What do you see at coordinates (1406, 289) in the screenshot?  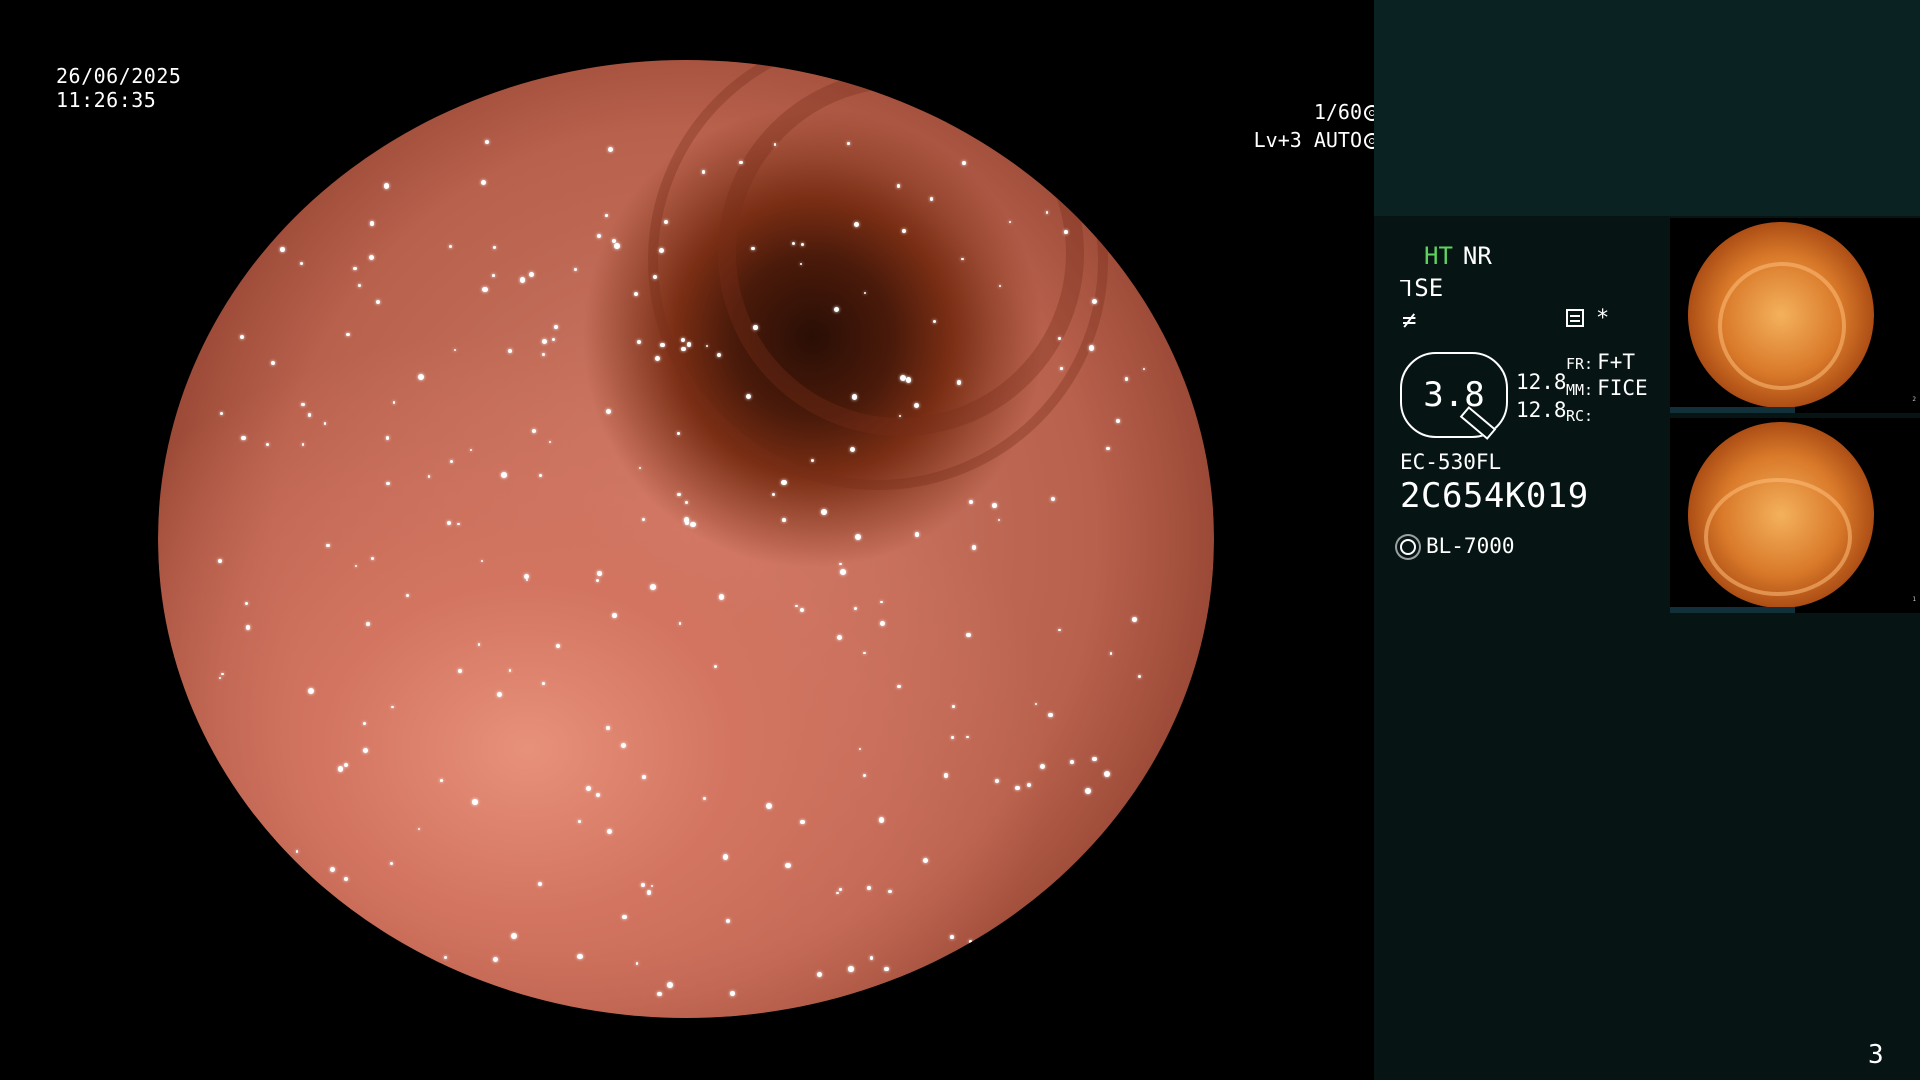 I see `structure-enhance-icon: ⅂` at bounding box center [1406, 289].